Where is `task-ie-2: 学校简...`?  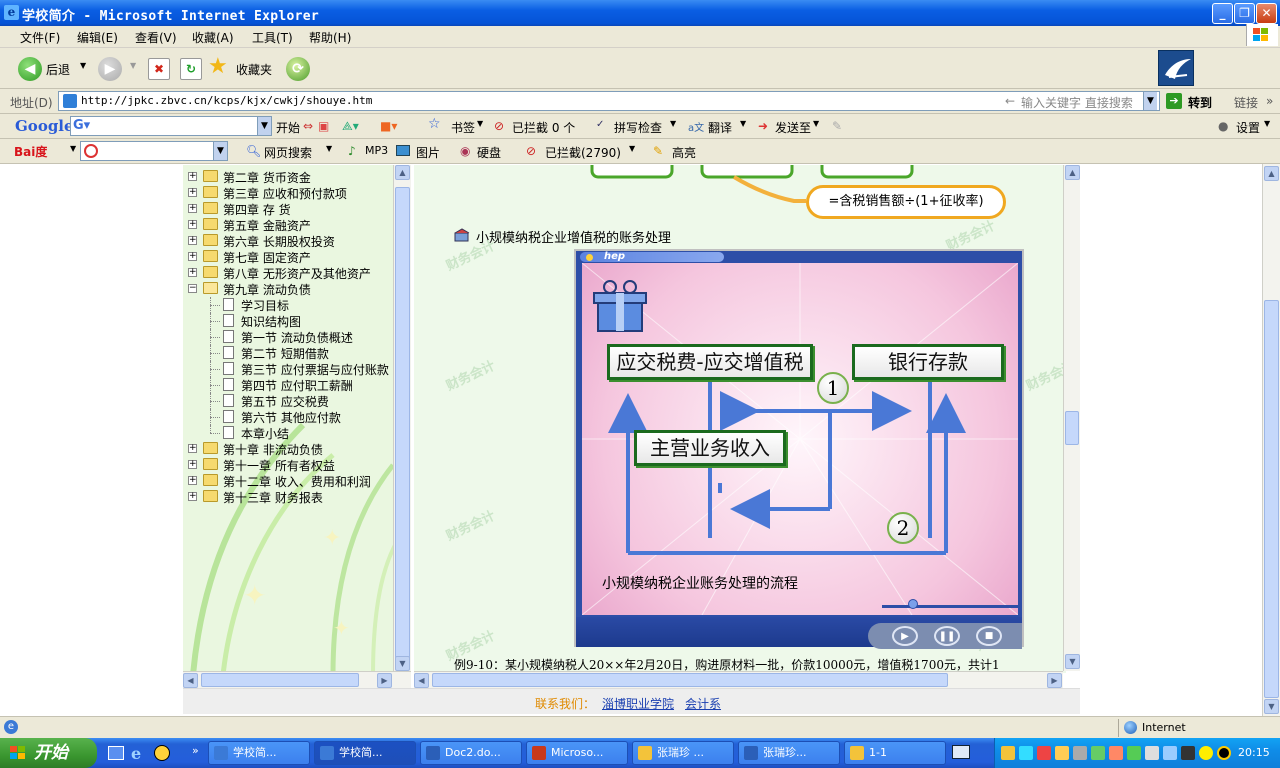 task-ie-2: 学校简... is located at coordinates (365, 753).